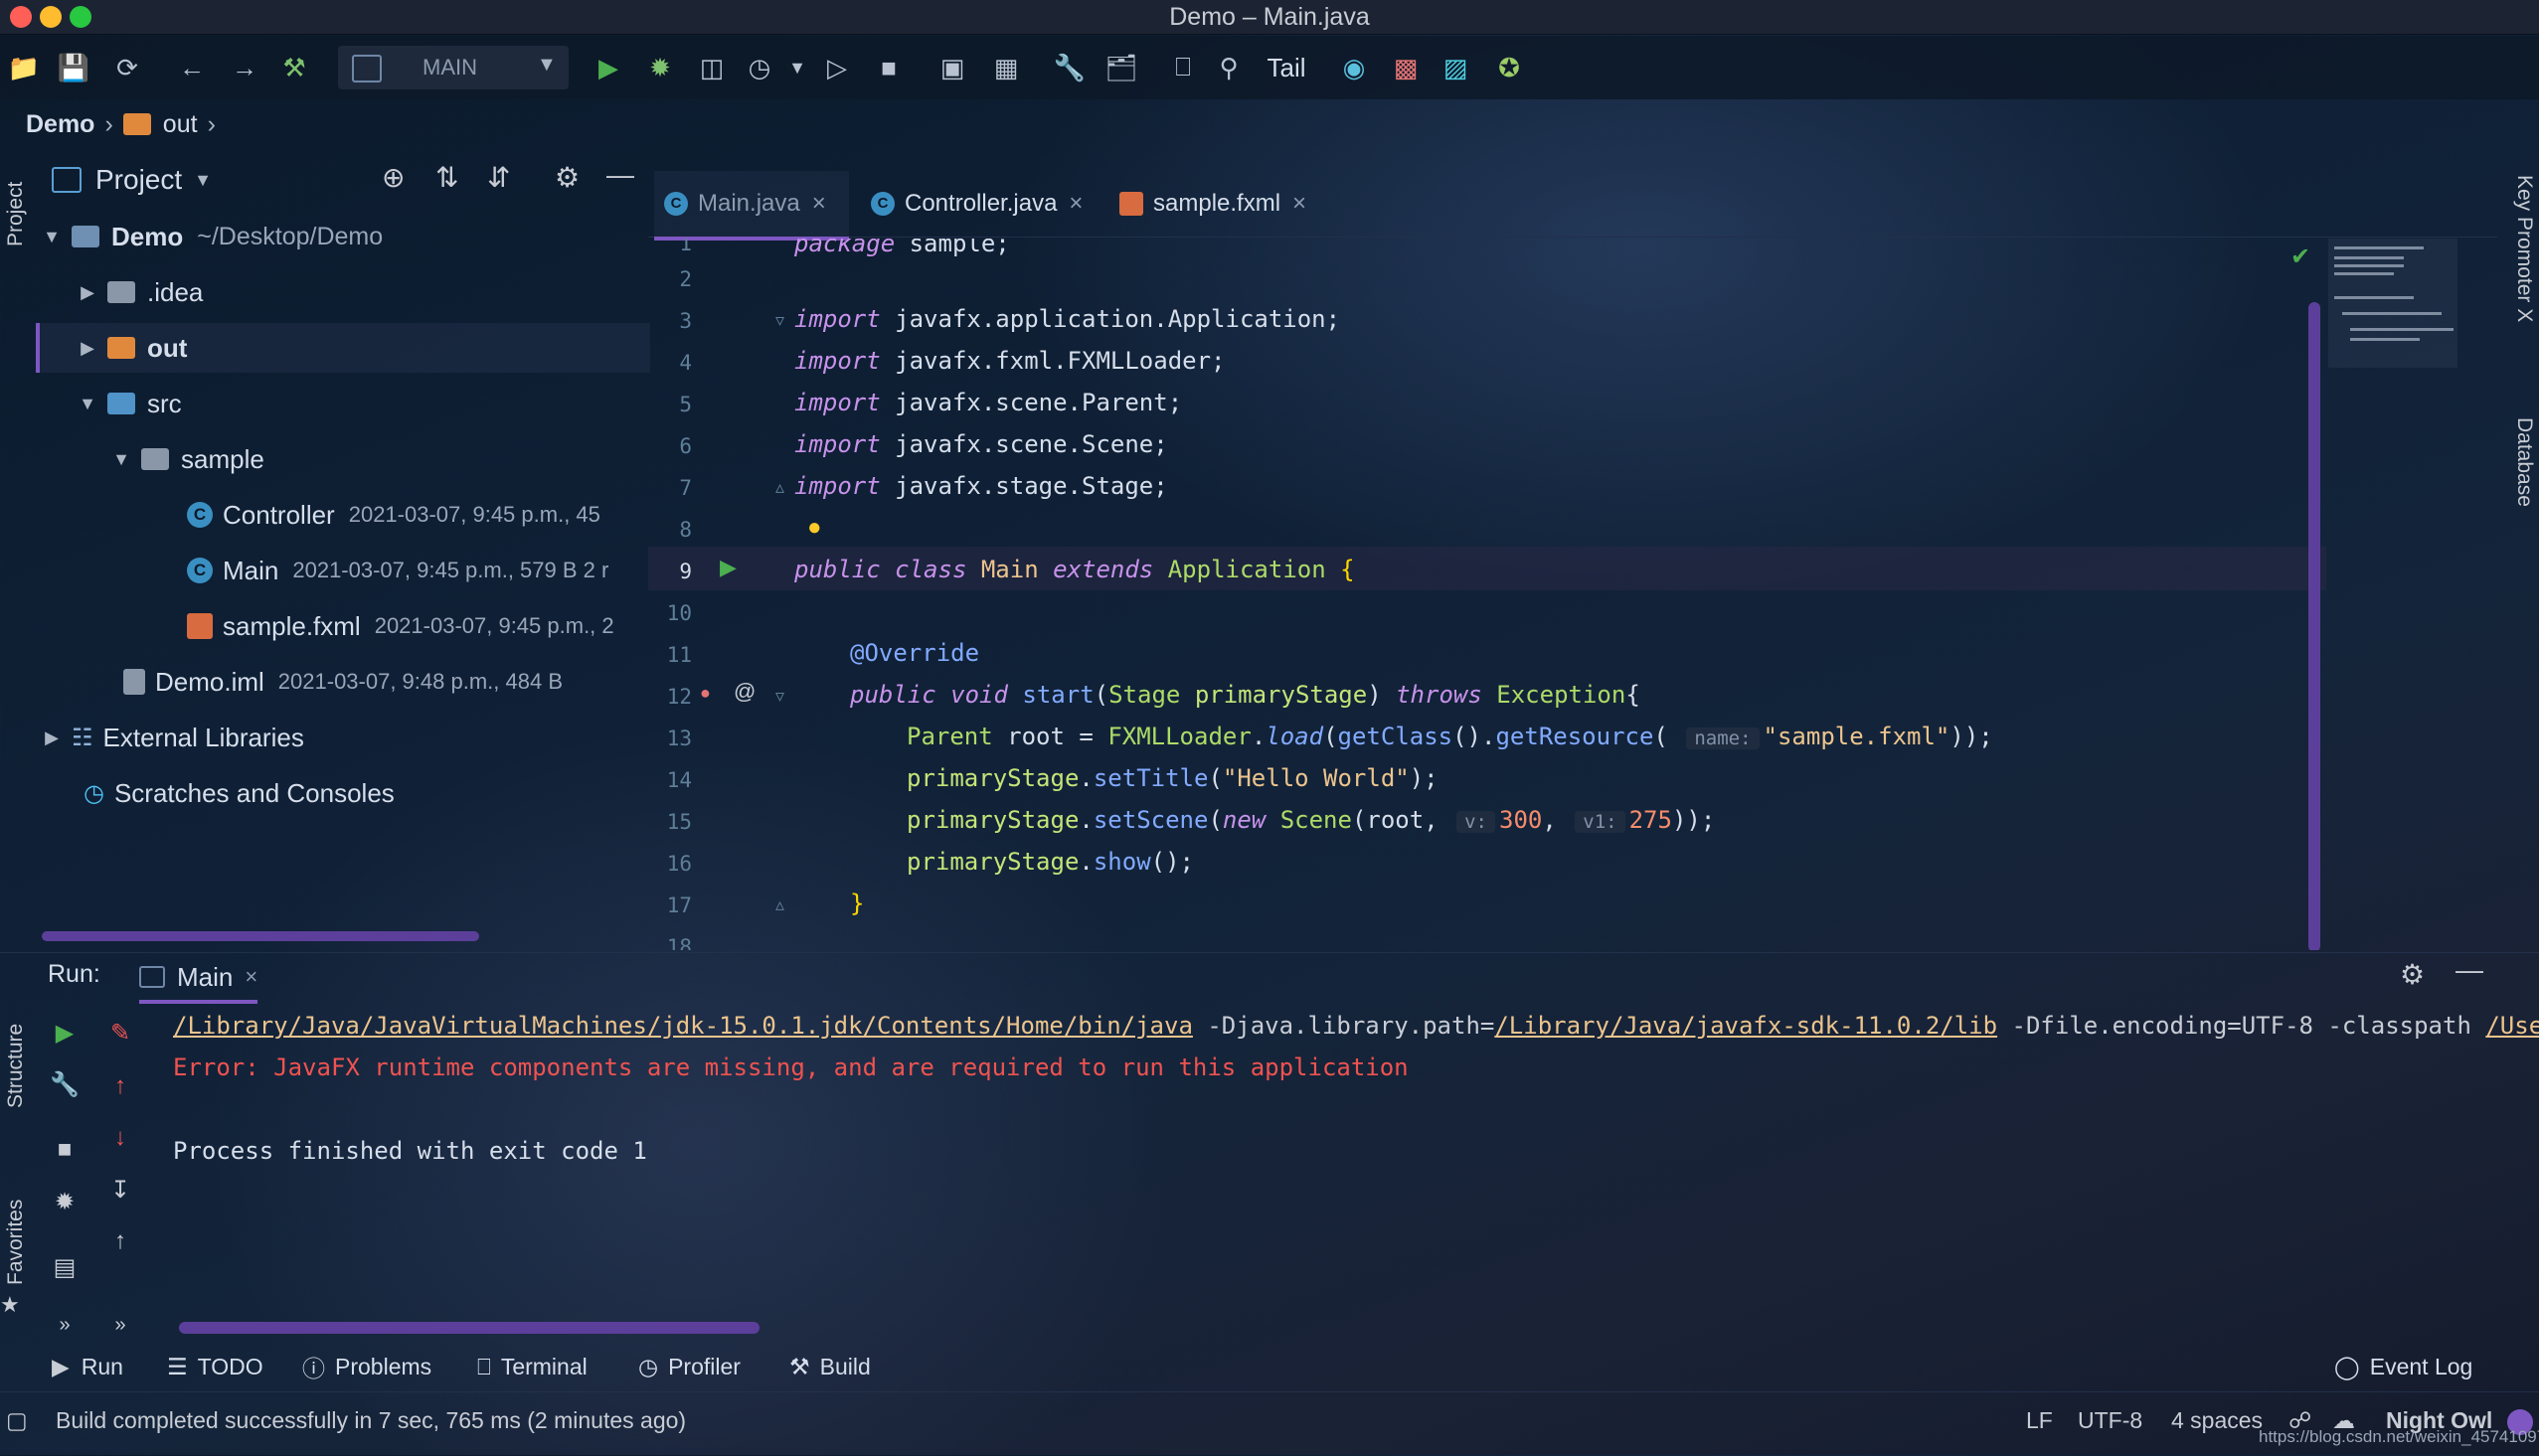 This screenshot has height=1456, width=2539. What do you see at coordinates (60, 124) in the screenshot?
I see `breadcrumb-root: Demo` at bounding box center [60, 124].